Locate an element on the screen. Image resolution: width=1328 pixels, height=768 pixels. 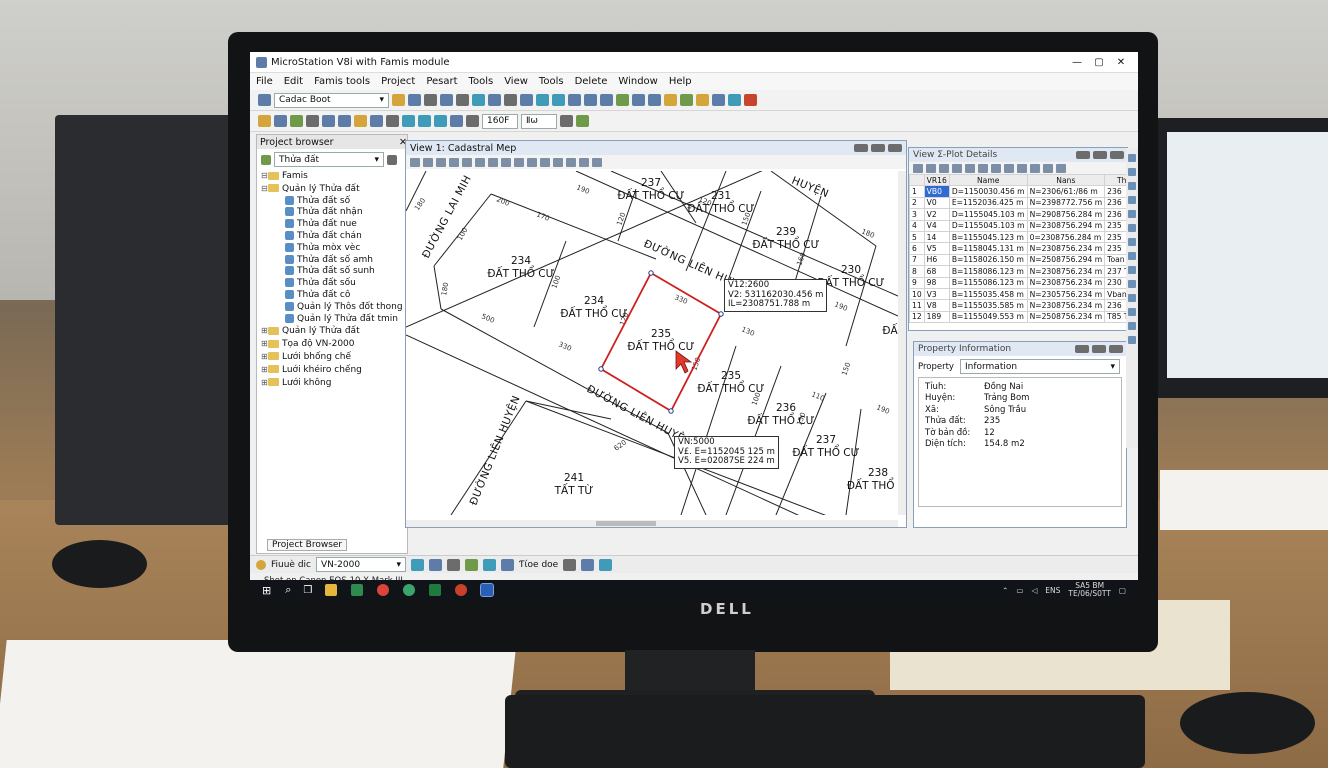
menu-item-view: View is located at coordinates (516, 81).